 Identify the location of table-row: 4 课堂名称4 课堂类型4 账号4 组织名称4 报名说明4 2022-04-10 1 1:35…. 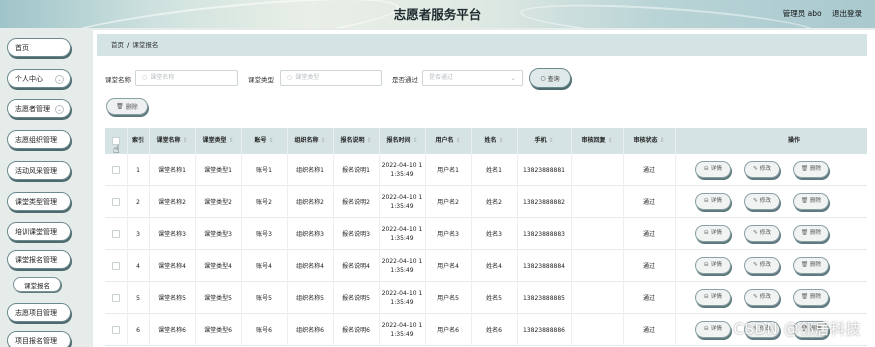
(486, 266).